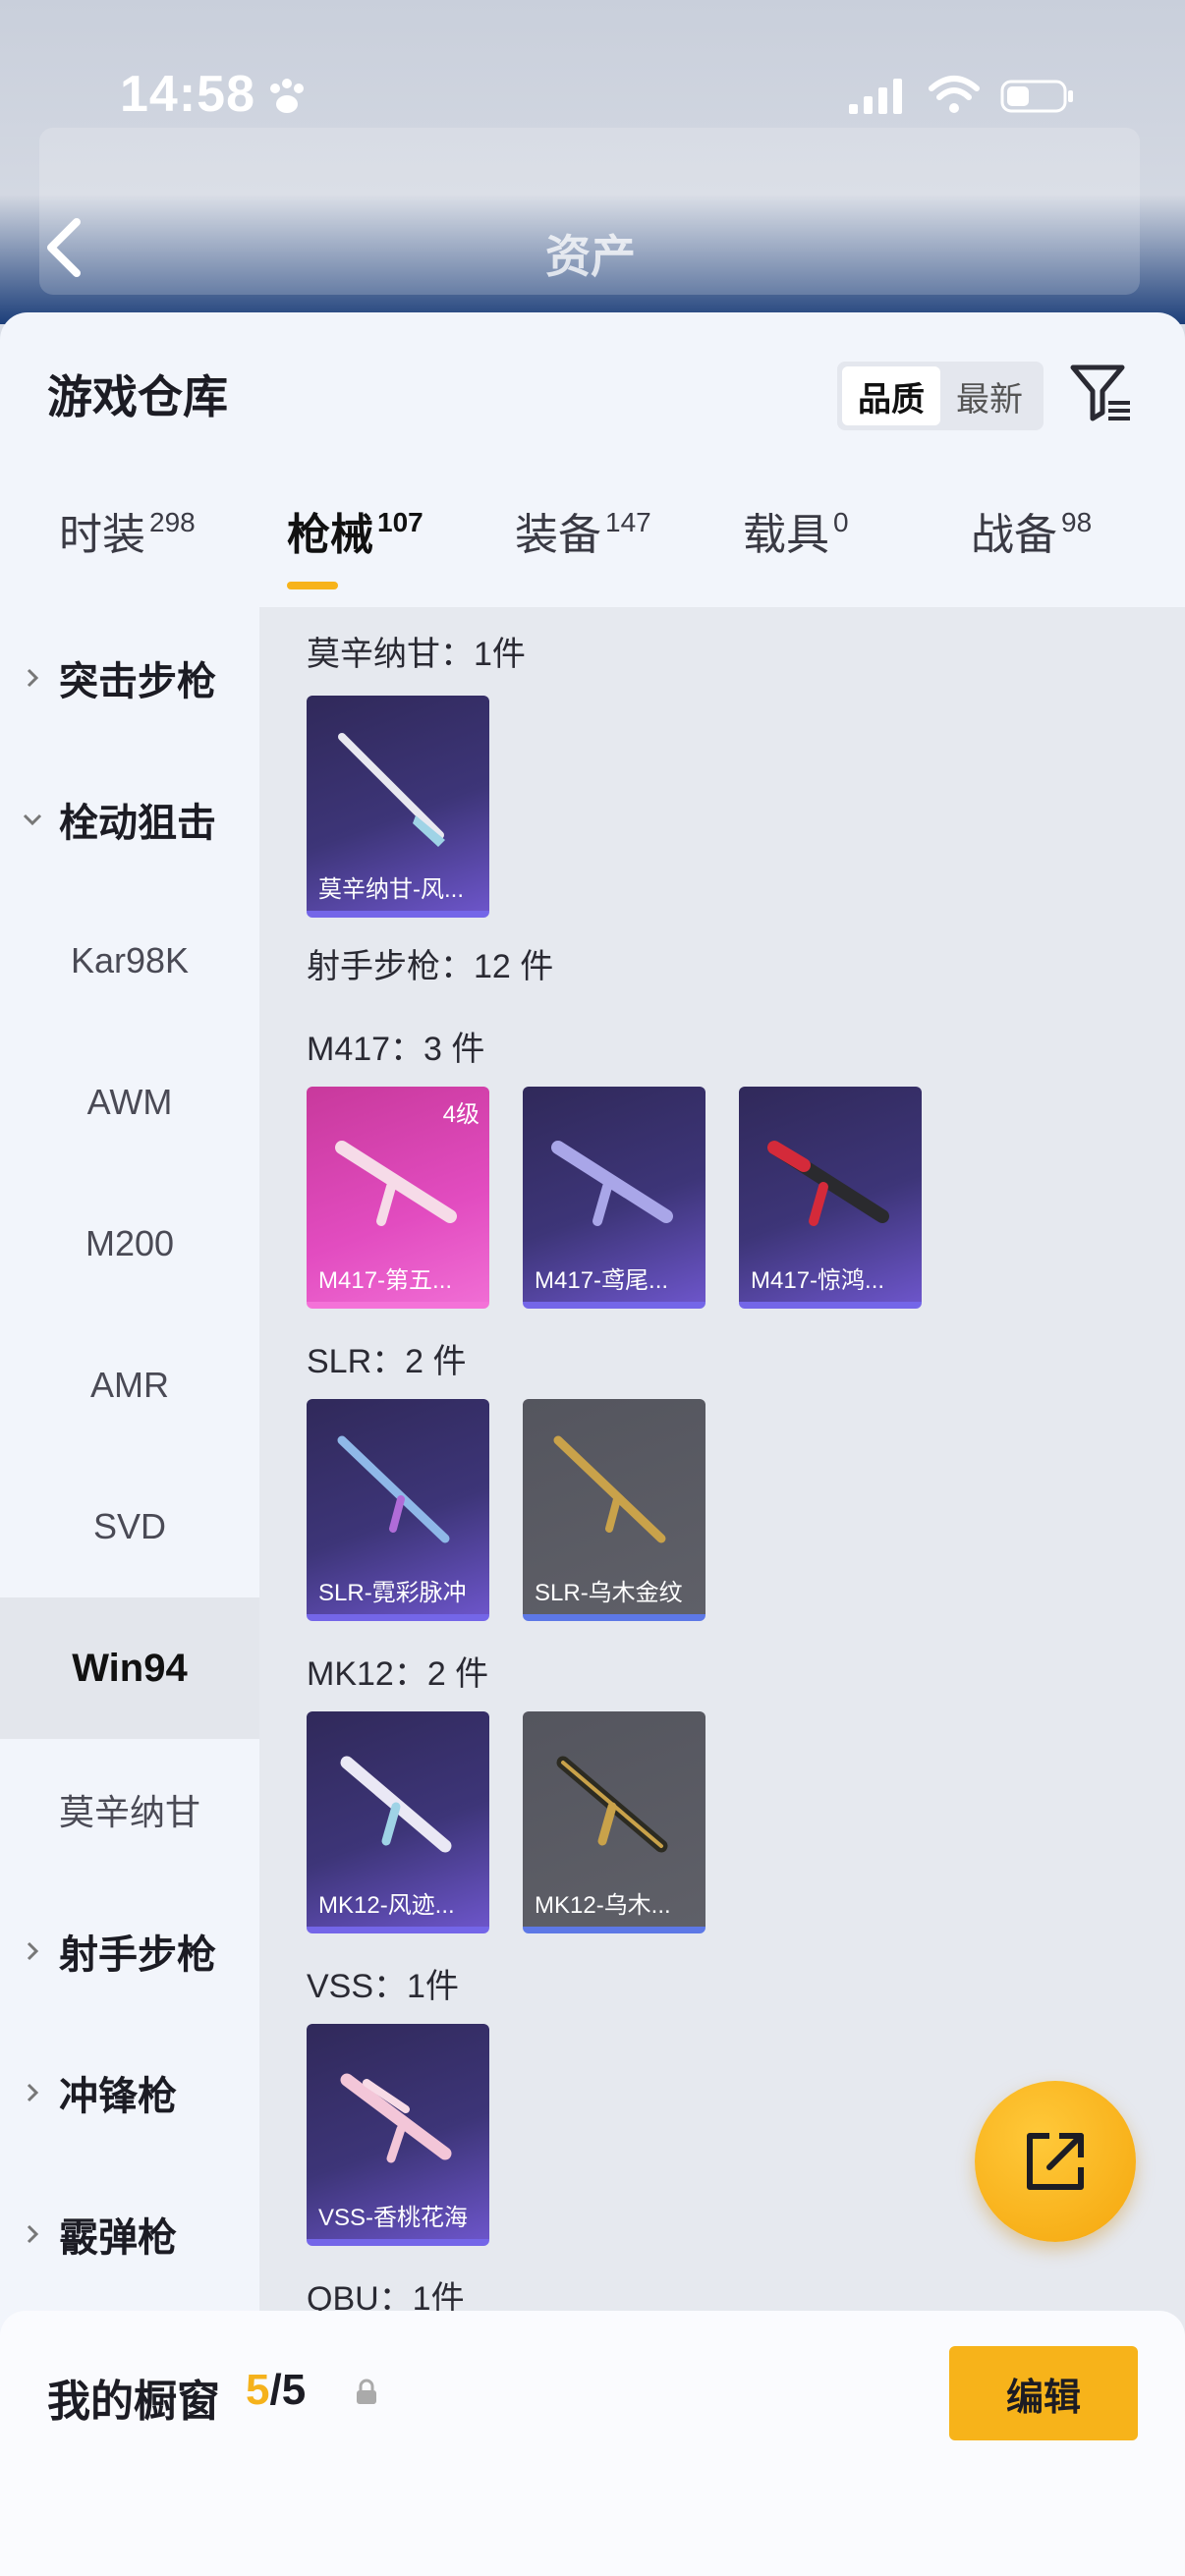 Image resolution: width=1185 pixels, height=2576 pixels. What do you see at coordinates (416, 654) in the screenshot?
I see `section-label-mosin: 莫辛纳甘：1件` at bounding box center [416, 654].